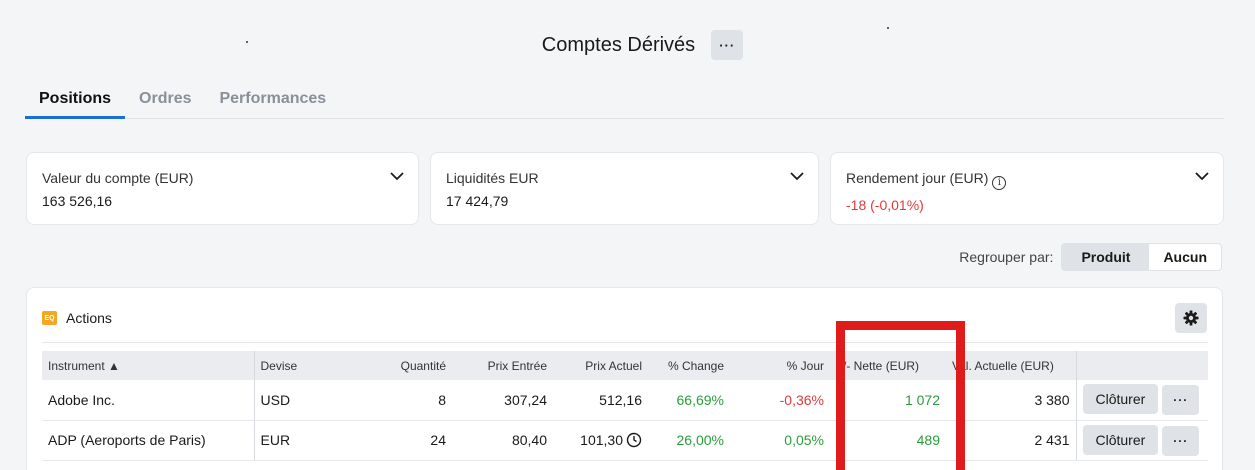  Describe the element at coordinates (1011, 440) in the screenshot. I see `cell-valeur: 2 431` at that location.